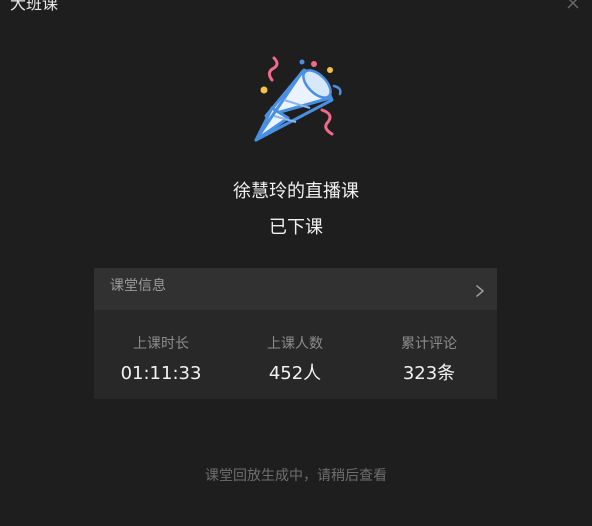 The width and height of the screenshot is (592, 526). Describe the element at coordinates (161, 373) in the screenshot. I see `stat-duration-value: 01:11:33` at that location.